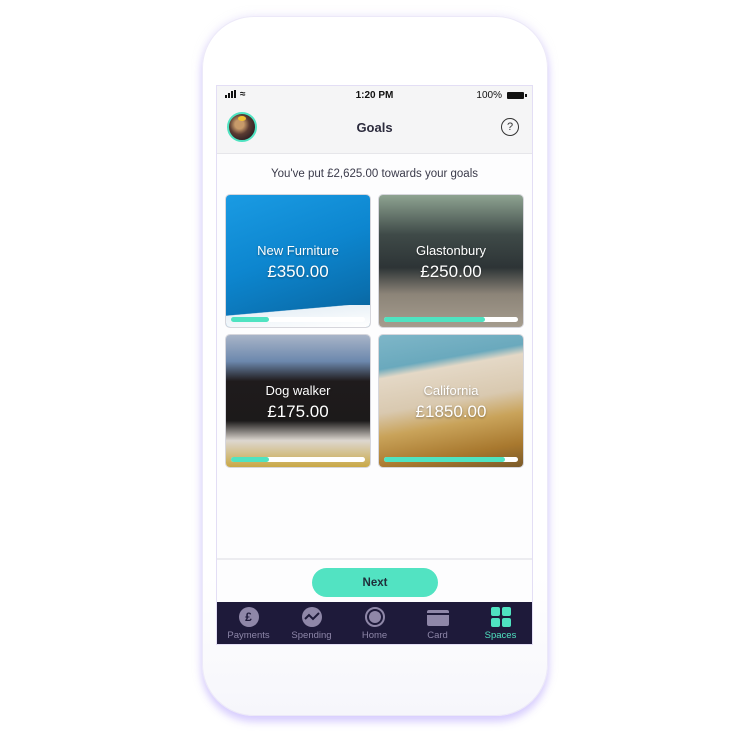 The image size is (747, 745). What do you see at coordinates (500, 617) in the screenshot?
I see `spaces-grid-icon` at bounding box center [500, 617].